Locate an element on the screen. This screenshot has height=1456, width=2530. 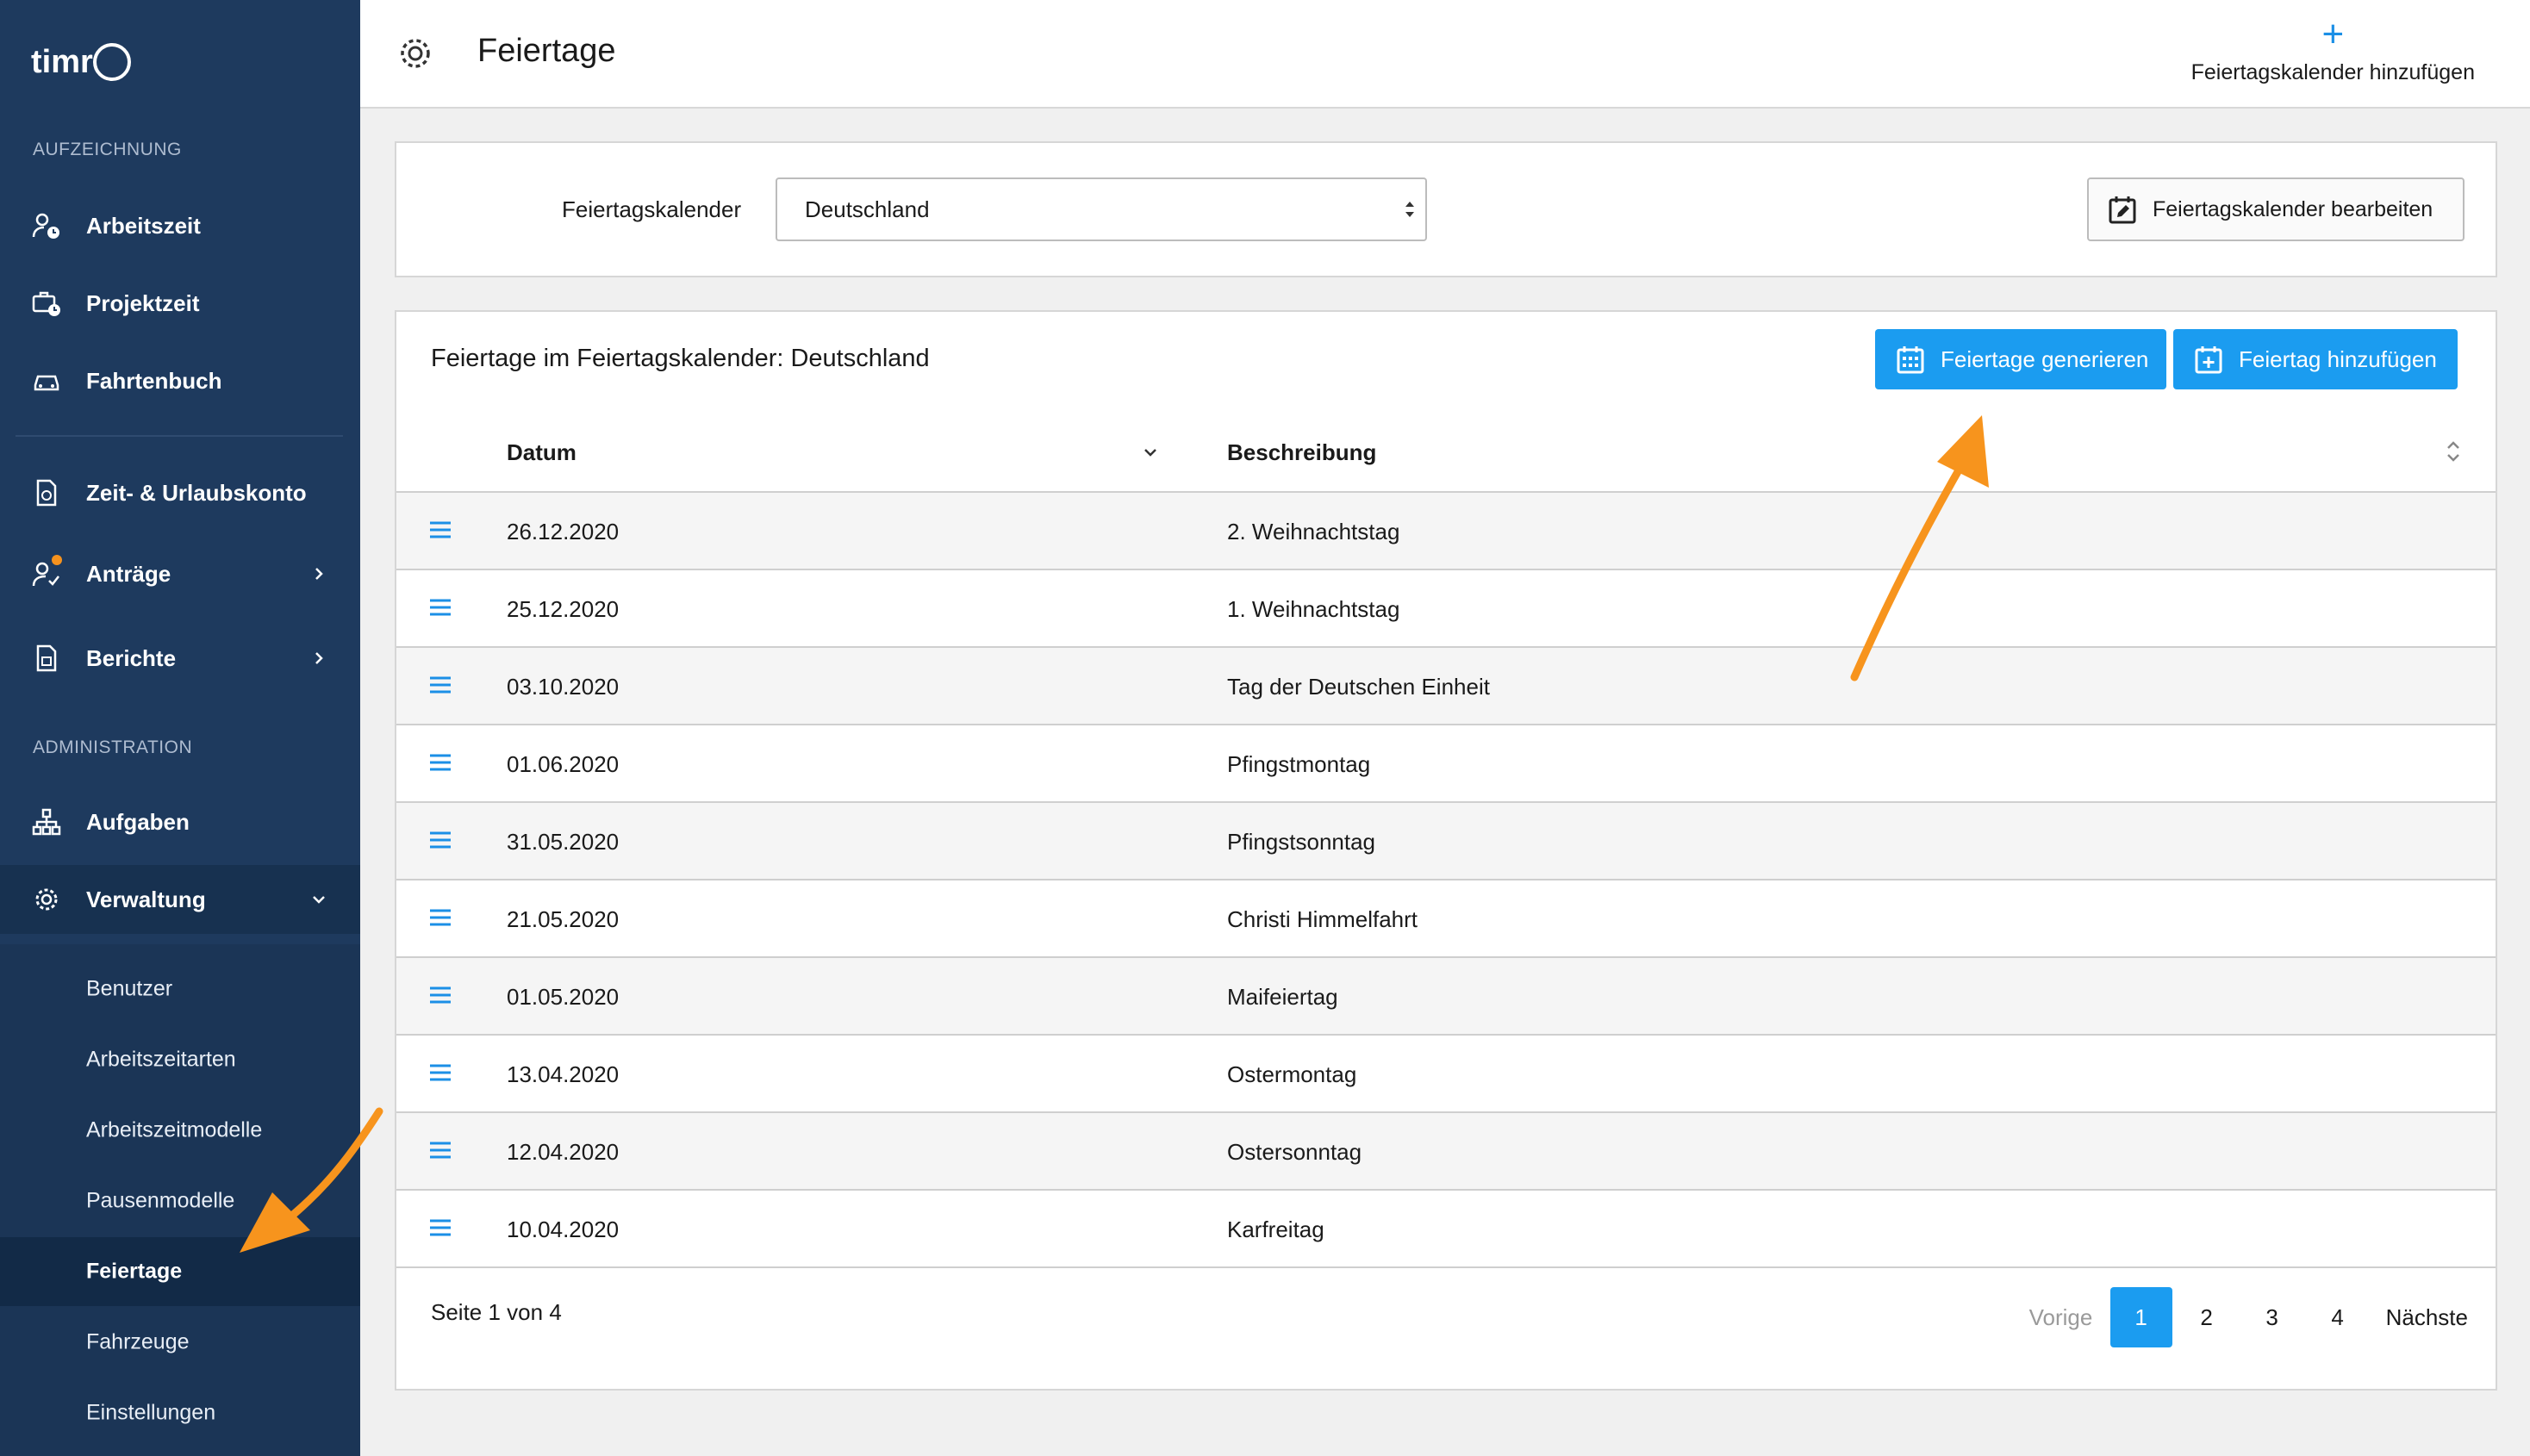
row-description: Christi Himmelfahrt is located at coordinates (1322, 919).